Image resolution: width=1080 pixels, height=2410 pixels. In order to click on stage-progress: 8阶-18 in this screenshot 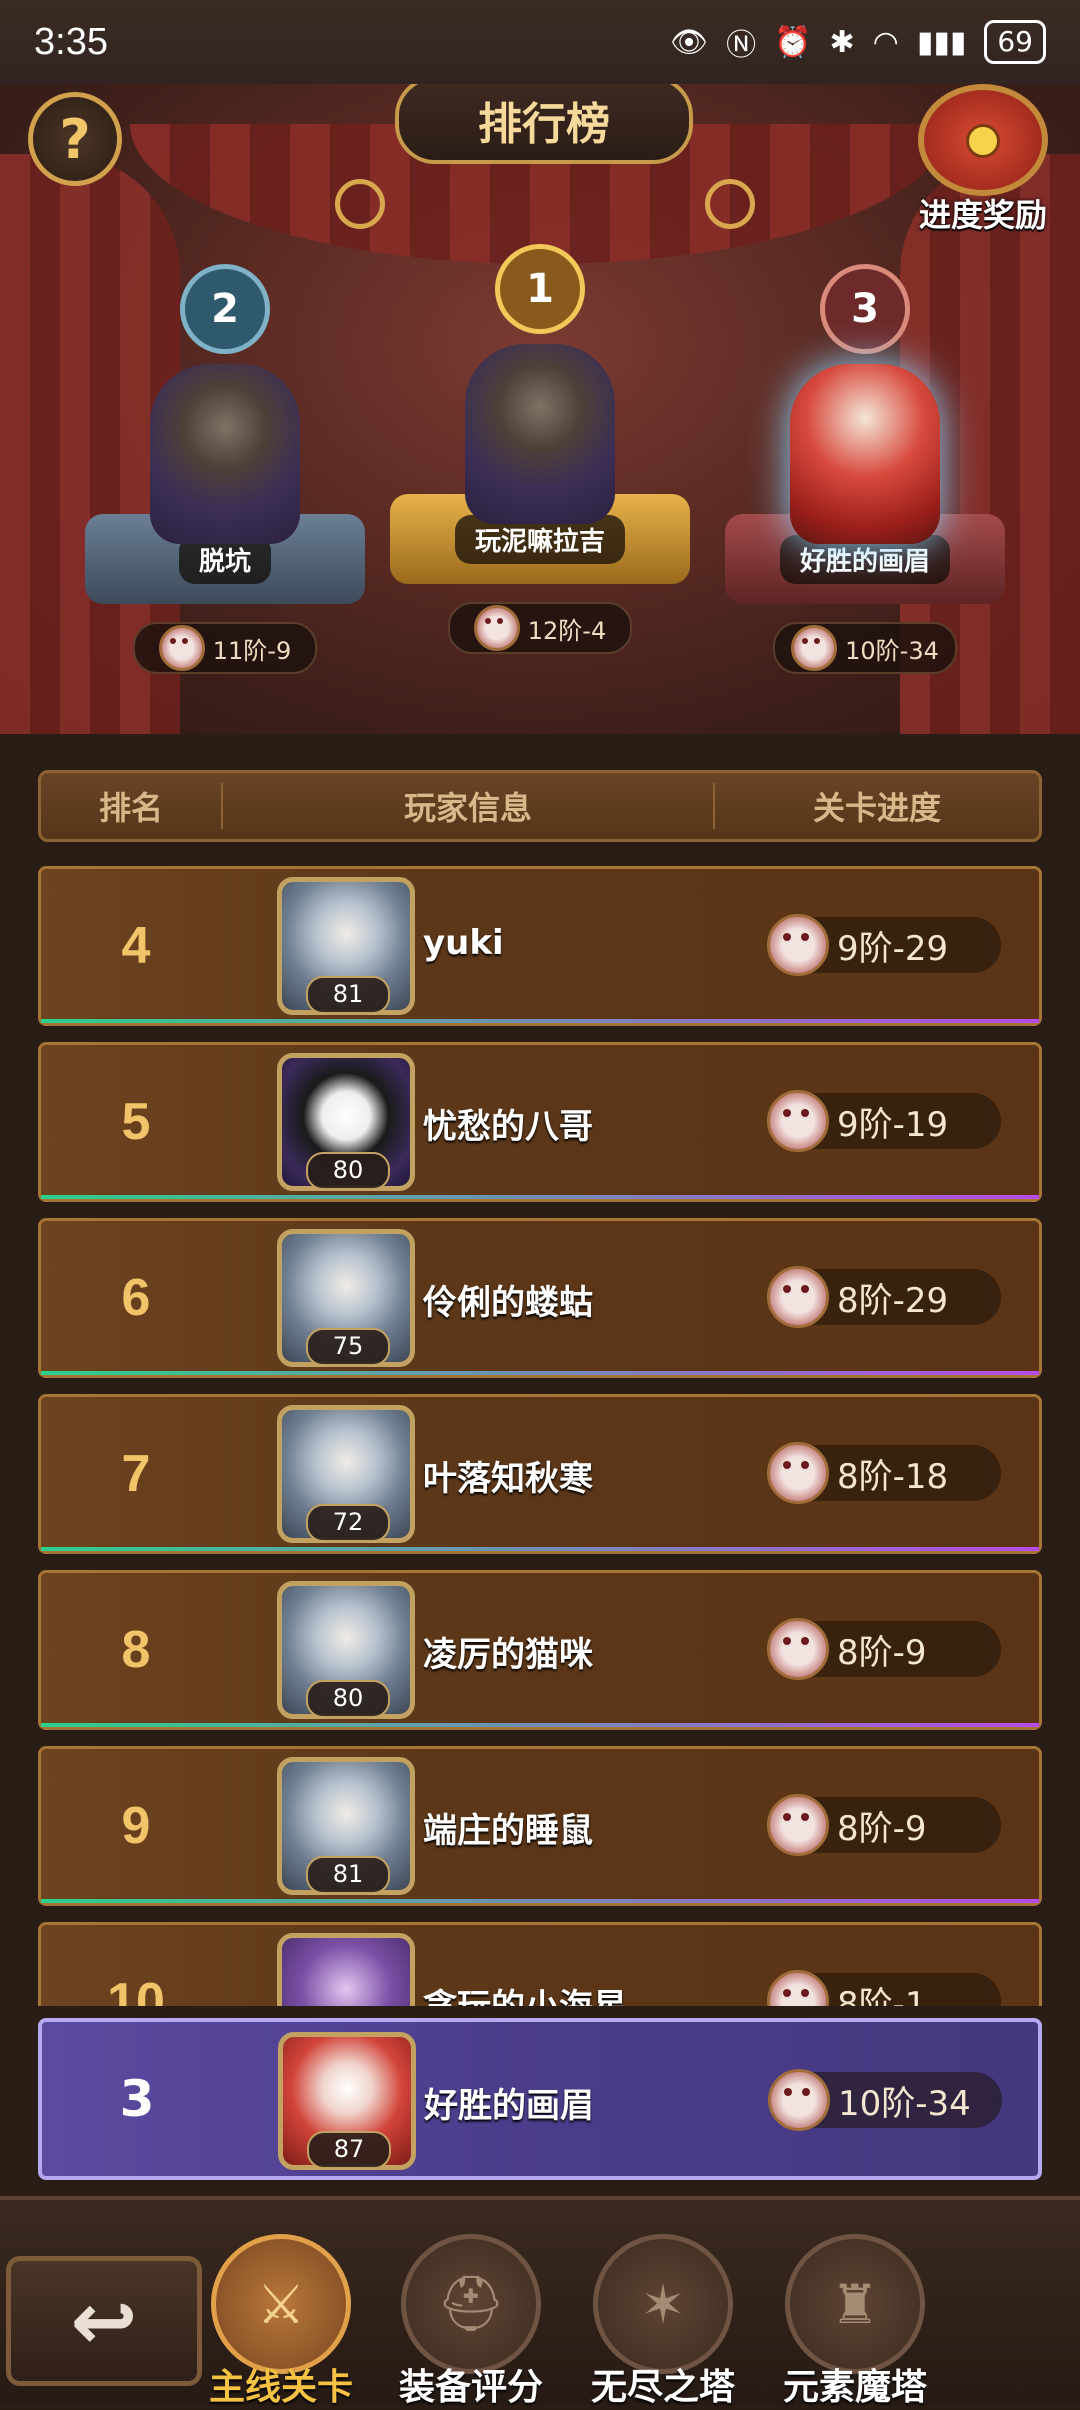, I will do `click(884, 1473)`.